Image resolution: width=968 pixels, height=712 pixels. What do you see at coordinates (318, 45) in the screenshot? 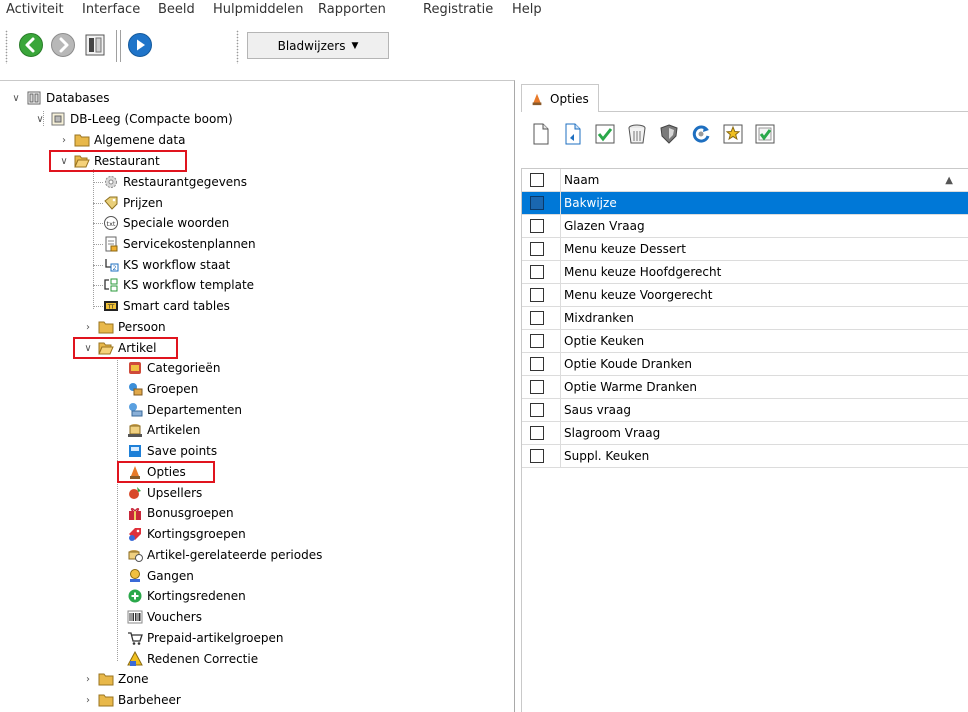
I see `bookmarks-dropdown: Bladwijzers ▼` at bounding box center [318, 45].